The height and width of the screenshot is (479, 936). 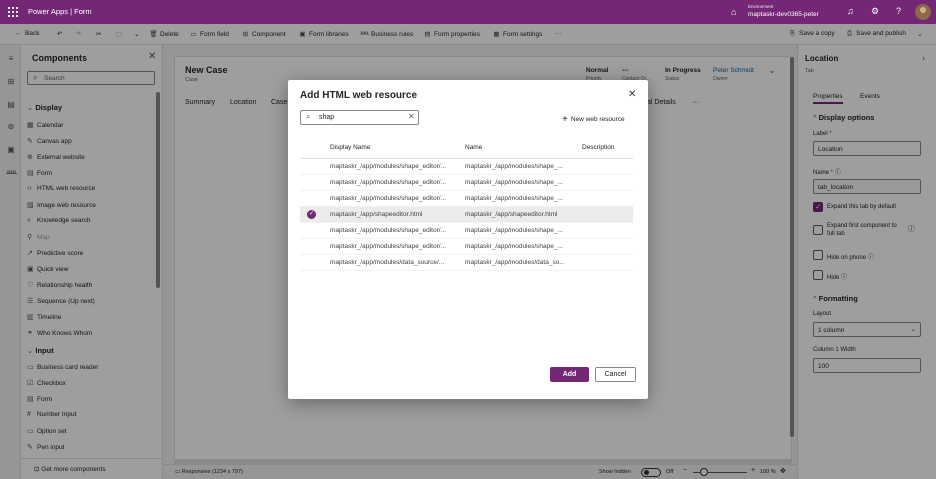 I want to click on column-header-description: Description, so click(x=598, y=147).